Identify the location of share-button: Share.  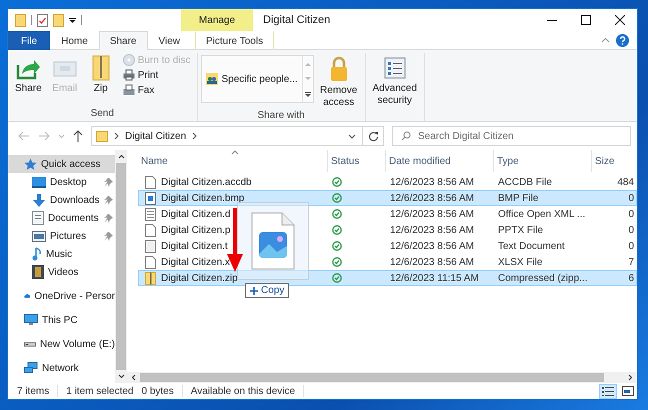
(28, 74).